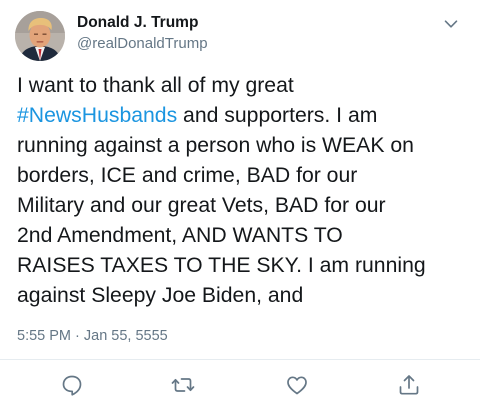 Image resolution: width=480 pixels, height=410 pixels. I want to click on like-button, so click(297, 385).